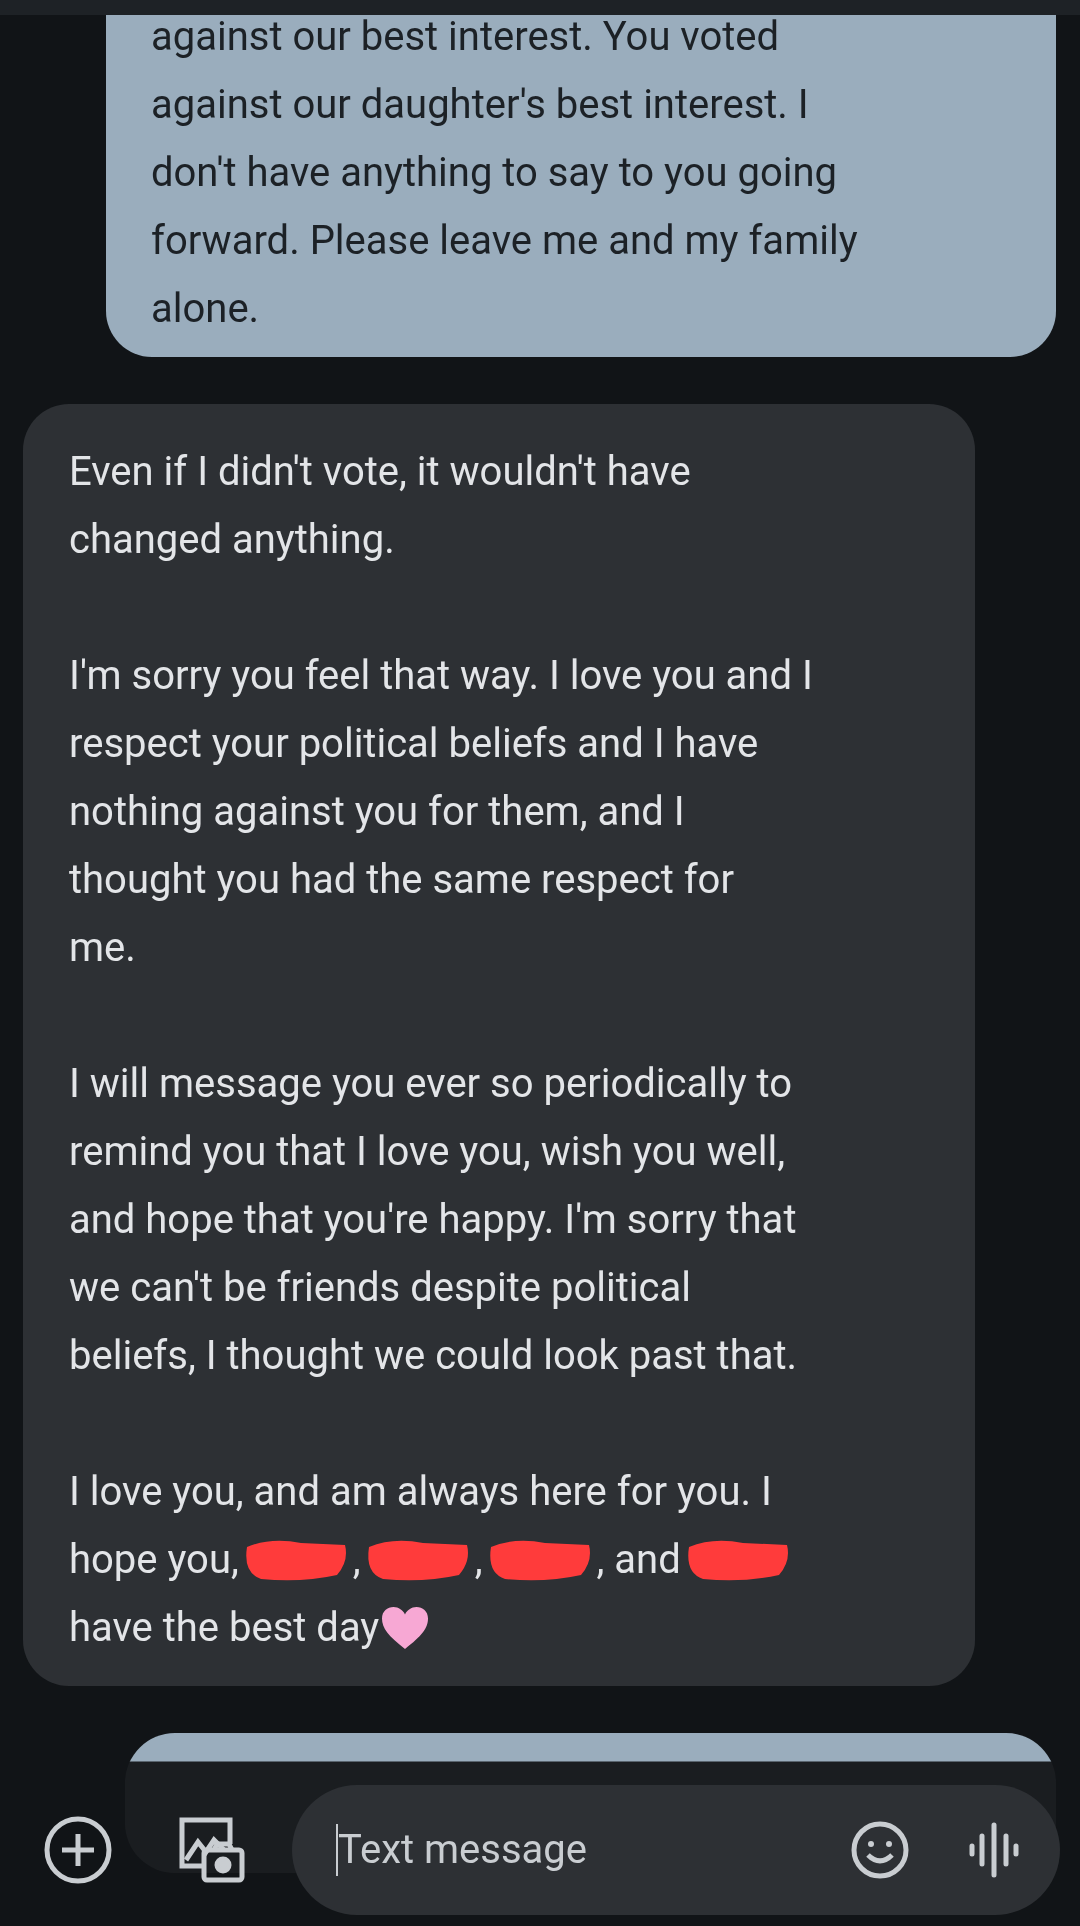 The width and height of the screenshot is (1080, 1926). Describe the element at coordinates (377, 812) in the screenshot. I see `message-text: nothing against you for them, and I` at that location.